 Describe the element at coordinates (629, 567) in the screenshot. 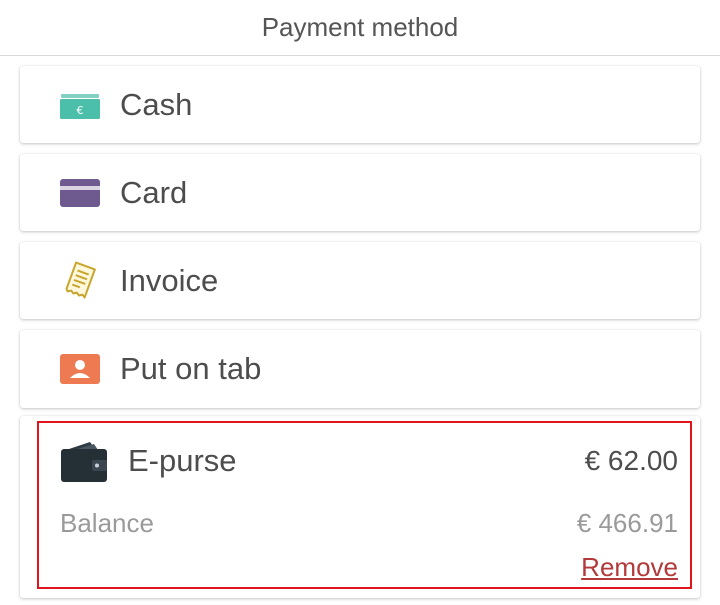

I see `remove-link: Remove` at that location.